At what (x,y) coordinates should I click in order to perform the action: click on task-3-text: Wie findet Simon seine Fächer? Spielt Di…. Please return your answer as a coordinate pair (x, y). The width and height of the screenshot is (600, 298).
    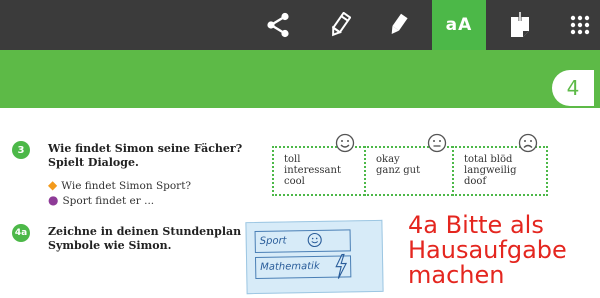
    Looking at the image, I should click on (145, 156).